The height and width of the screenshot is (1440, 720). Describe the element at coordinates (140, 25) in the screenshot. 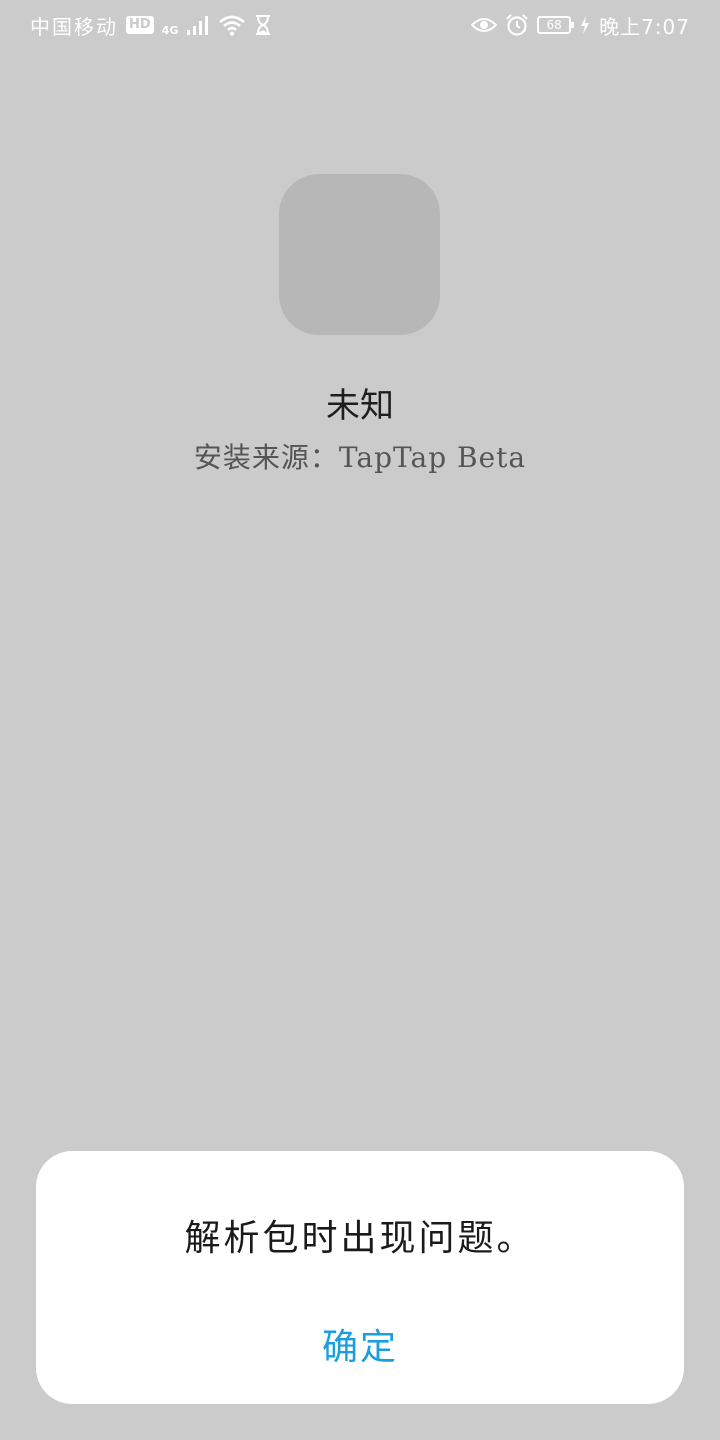

I see `hd-badge: HD` at that location.